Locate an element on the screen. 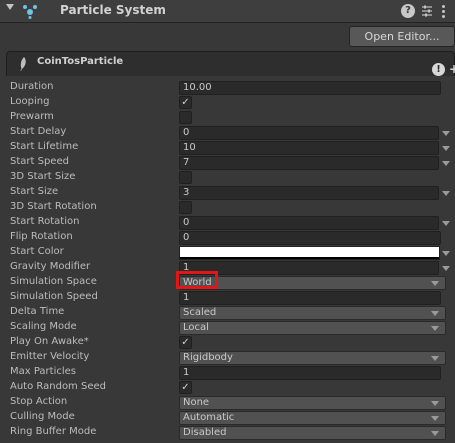  property-row-looping: Looping ✓ is located at coordinates (227, 102).